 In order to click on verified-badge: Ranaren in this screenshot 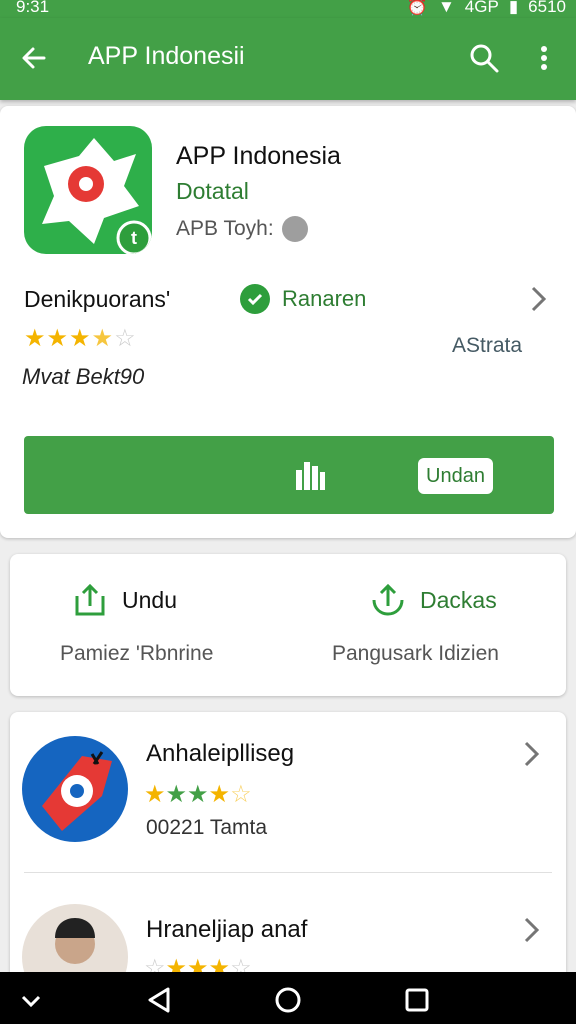, I will do `click(303, 299)`.